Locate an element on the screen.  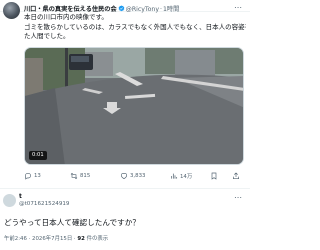
reply-more-options-icon: ⋯ is located at coordinates (238, 198).